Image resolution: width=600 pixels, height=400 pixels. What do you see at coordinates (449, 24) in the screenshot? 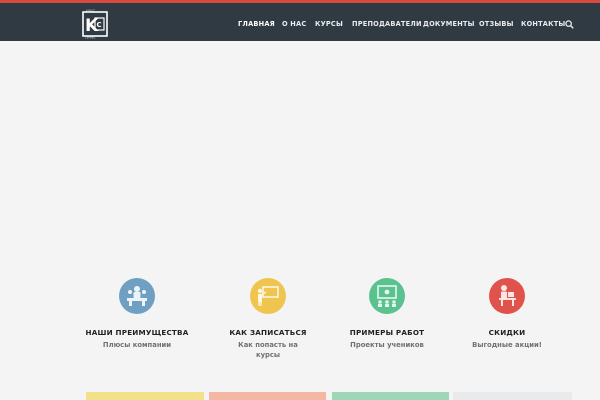
I see `nav-item-documents: ДОКУМЕНТЫ` at bounding box center [449, 24].